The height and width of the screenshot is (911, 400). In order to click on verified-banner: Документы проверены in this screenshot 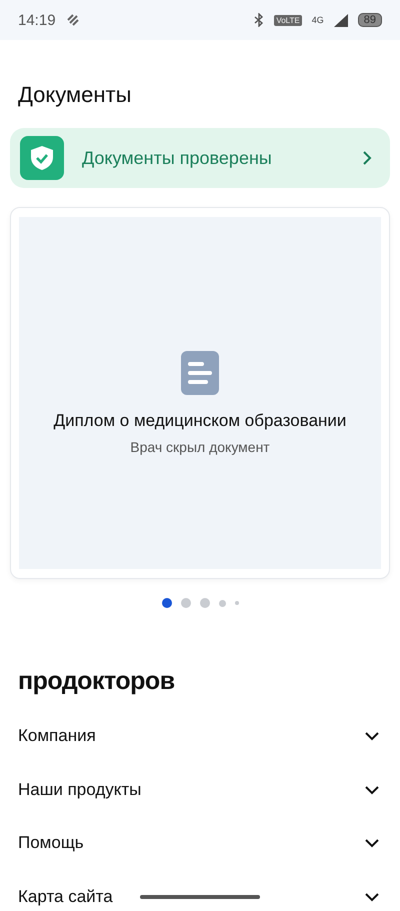, I will do `click(200, 158)`.